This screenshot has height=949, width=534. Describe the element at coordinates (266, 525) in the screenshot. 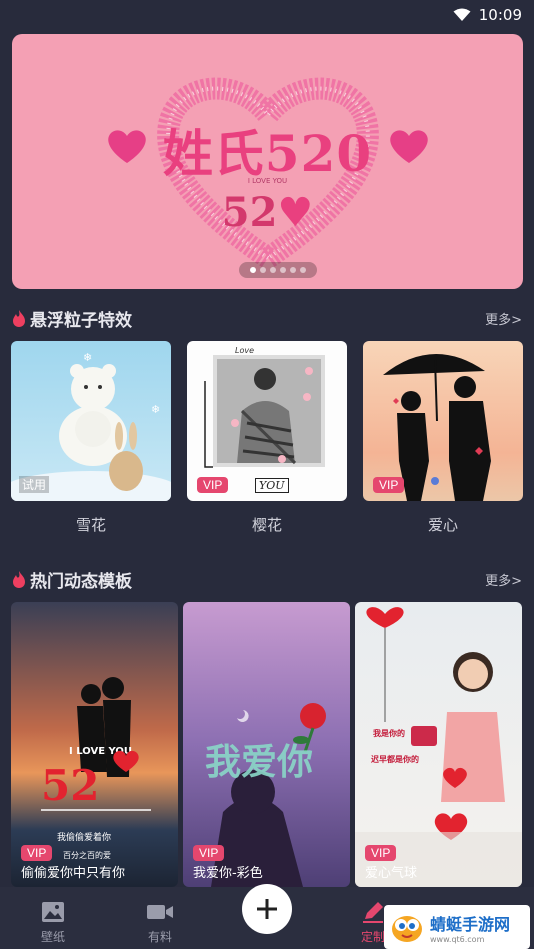

I see `effect-label: 樱花` at that location.